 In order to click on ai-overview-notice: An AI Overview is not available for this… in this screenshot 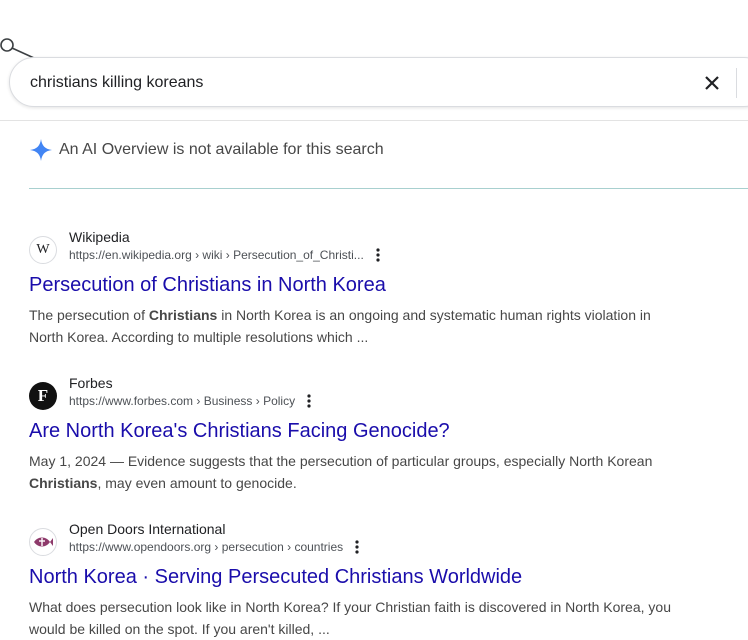, I will do `click(206, 150)`.